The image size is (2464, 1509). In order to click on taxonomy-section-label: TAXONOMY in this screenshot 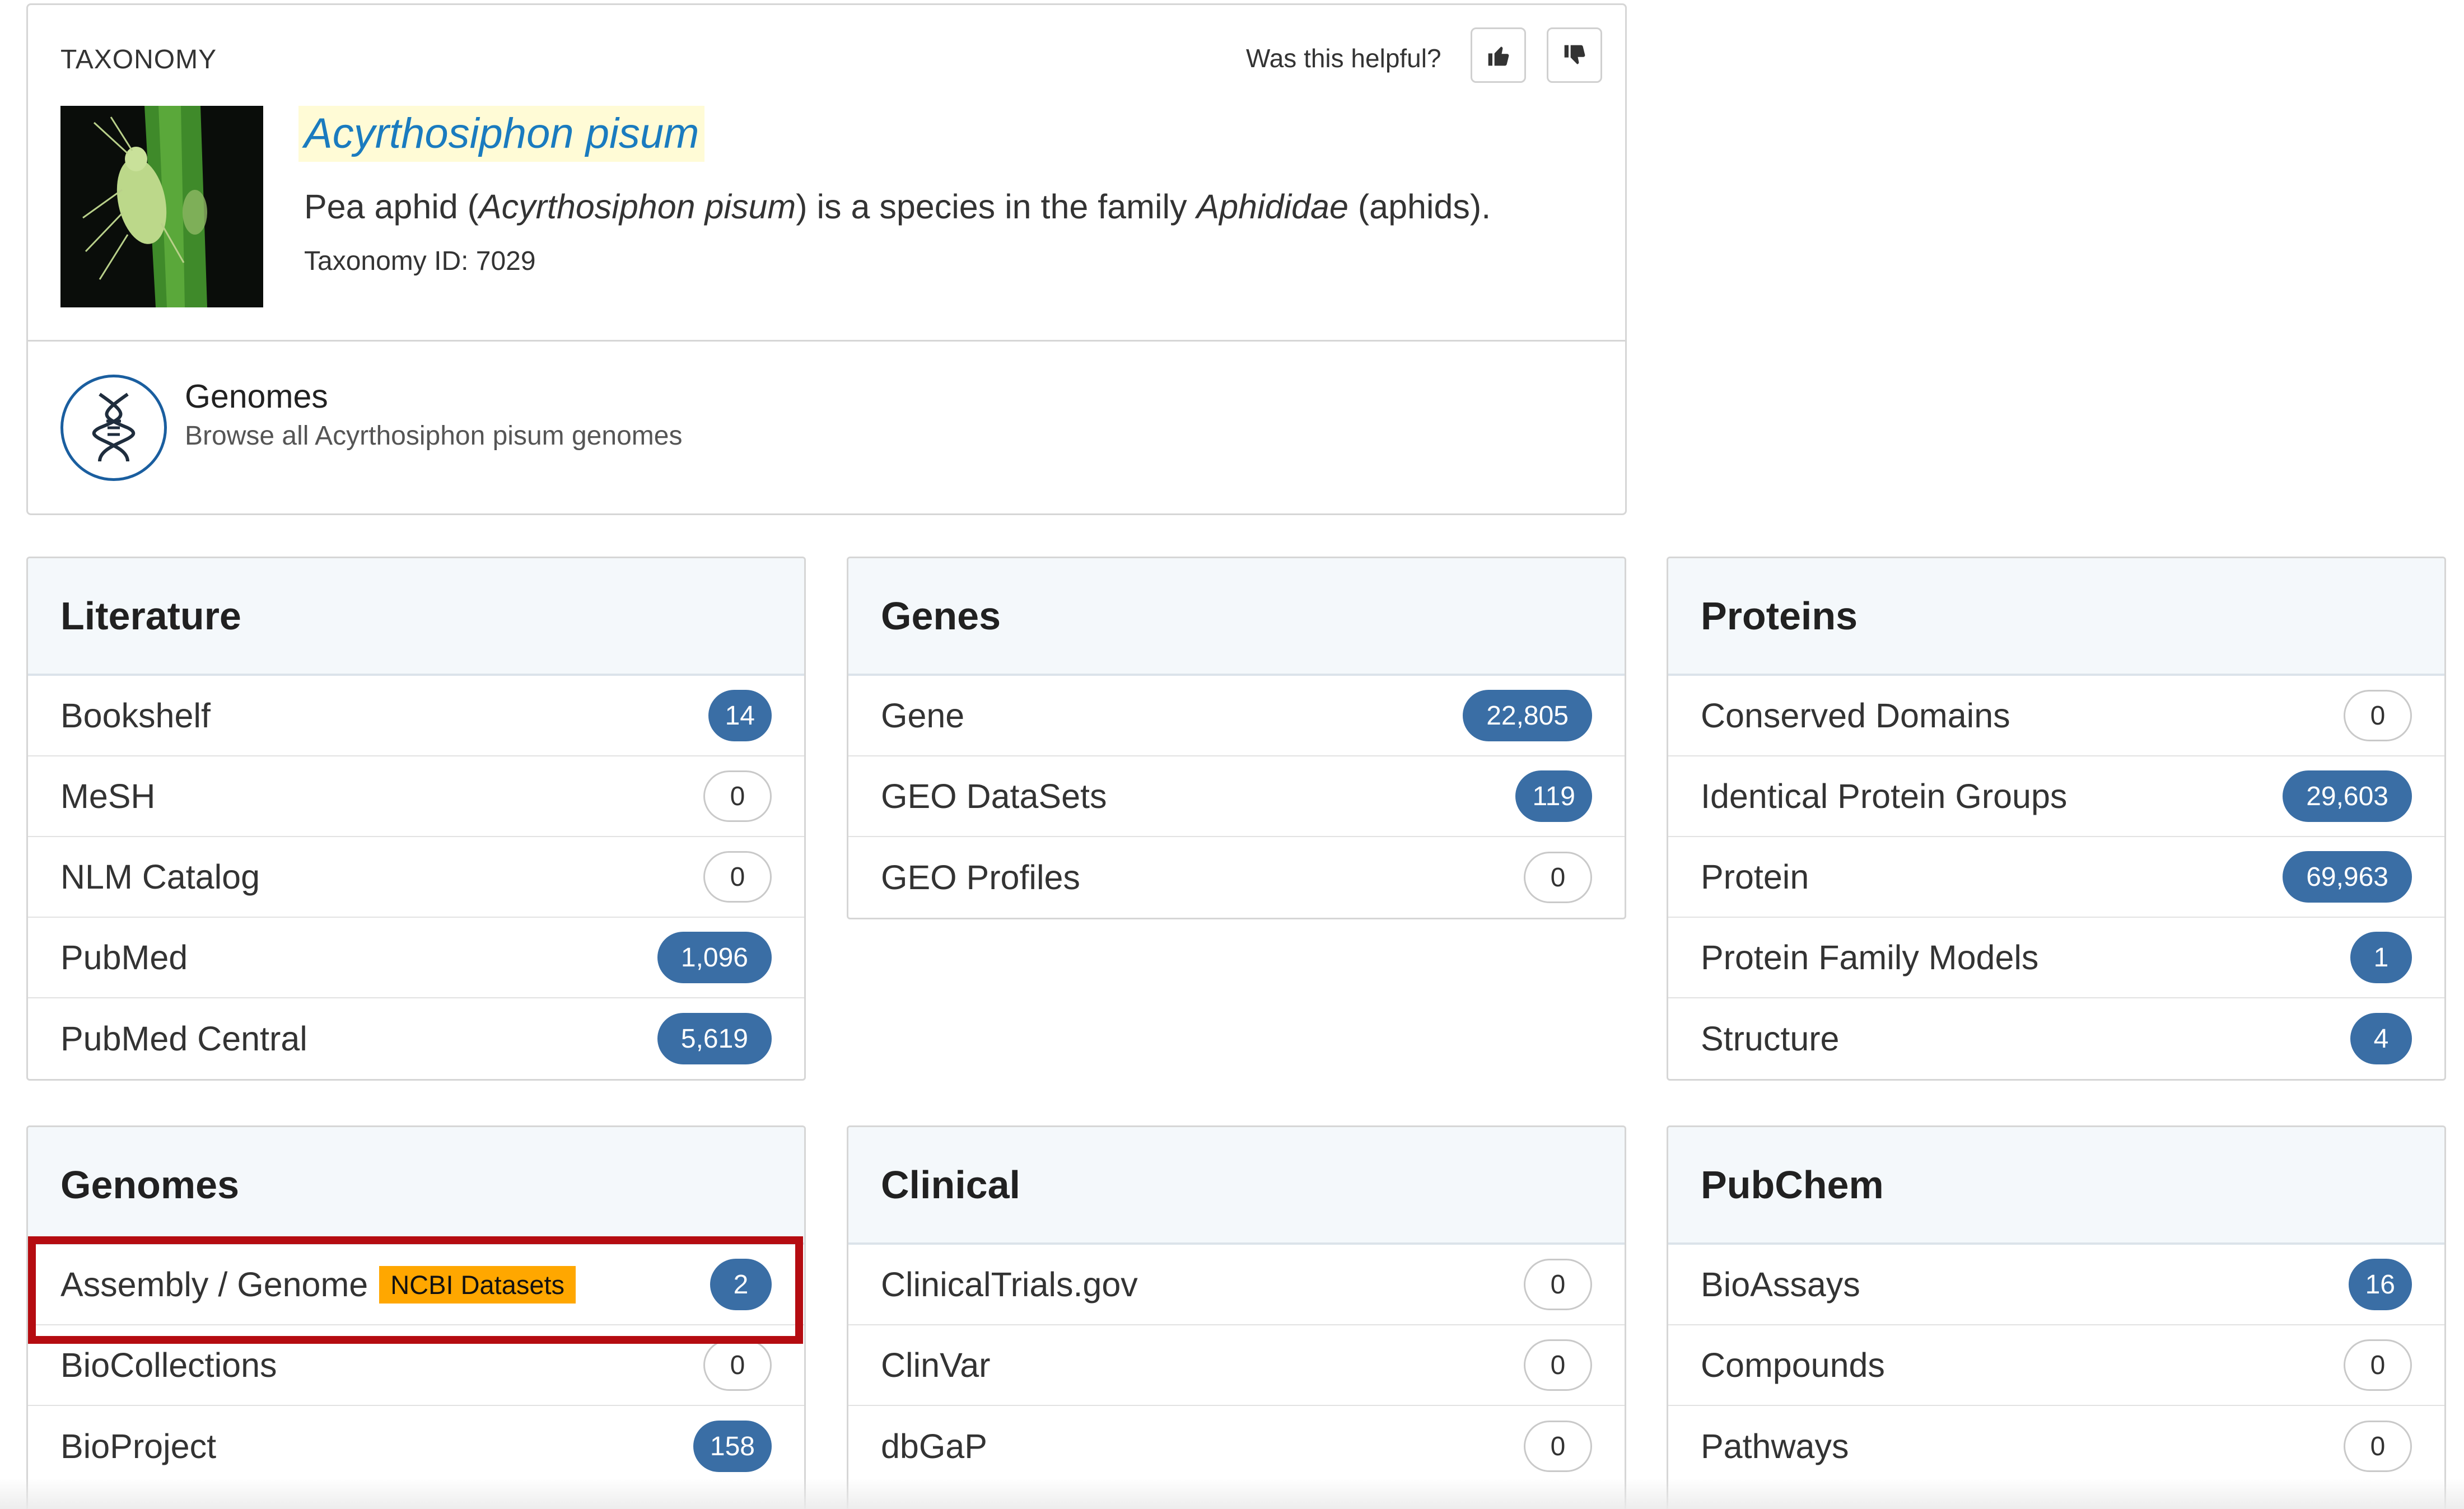, I will do `click(139, 59)`.